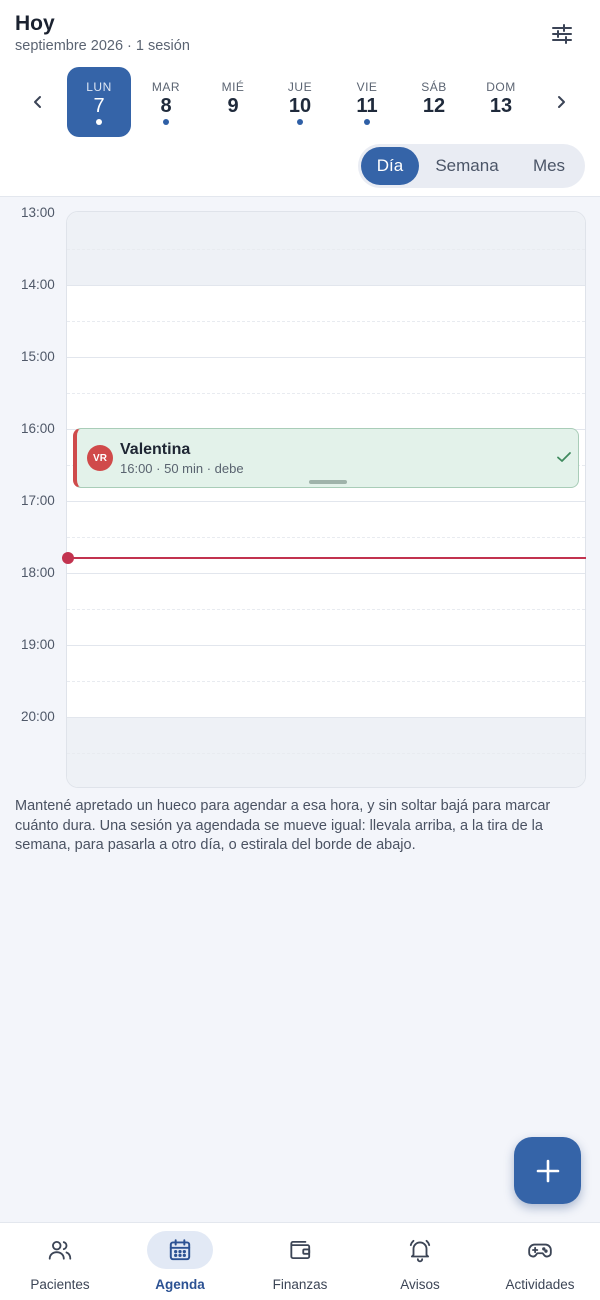  Describe the element at coordinates (68, 558) in the screenshot. I see `current-time-dot` at that location.